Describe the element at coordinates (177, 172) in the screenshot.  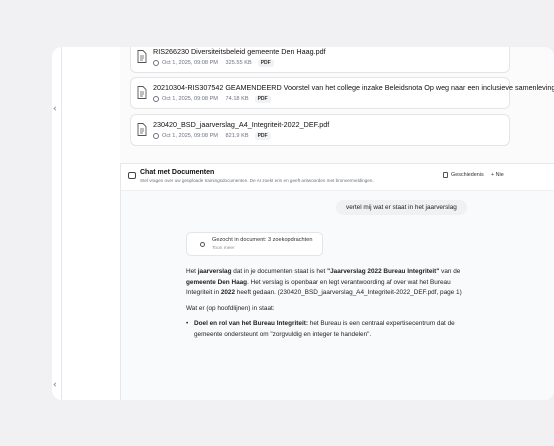
I see `chat-title: Chat met Documenten` at that location.